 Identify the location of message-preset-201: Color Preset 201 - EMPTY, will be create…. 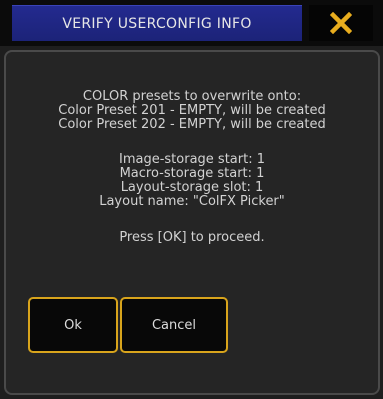
(192, 110).